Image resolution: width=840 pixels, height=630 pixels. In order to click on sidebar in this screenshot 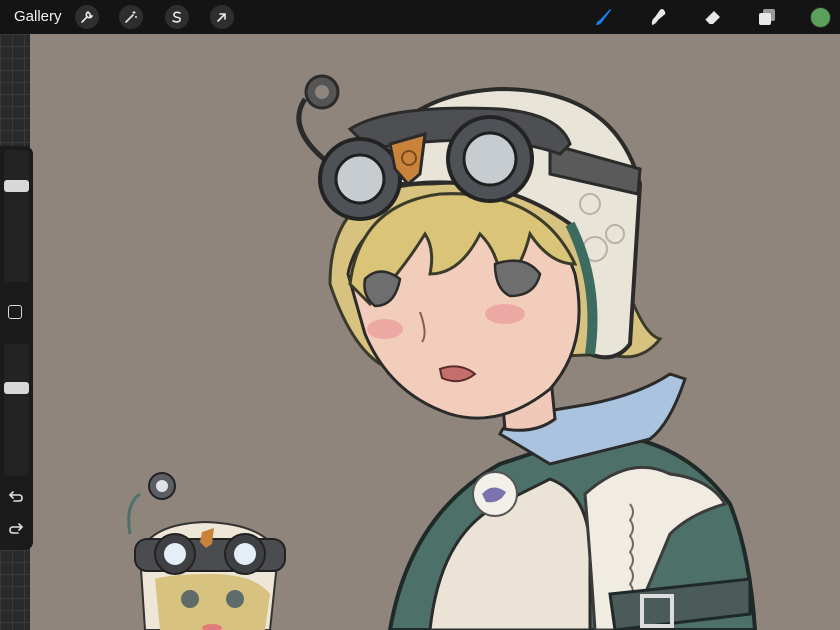, I will do `click(16, 348)`.